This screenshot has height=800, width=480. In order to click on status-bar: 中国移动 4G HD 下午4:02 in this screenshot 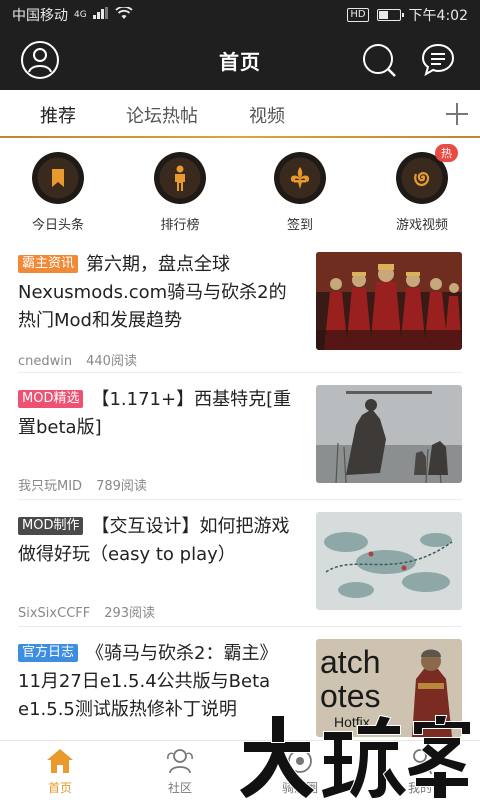, I will do `click(240, 15)`.